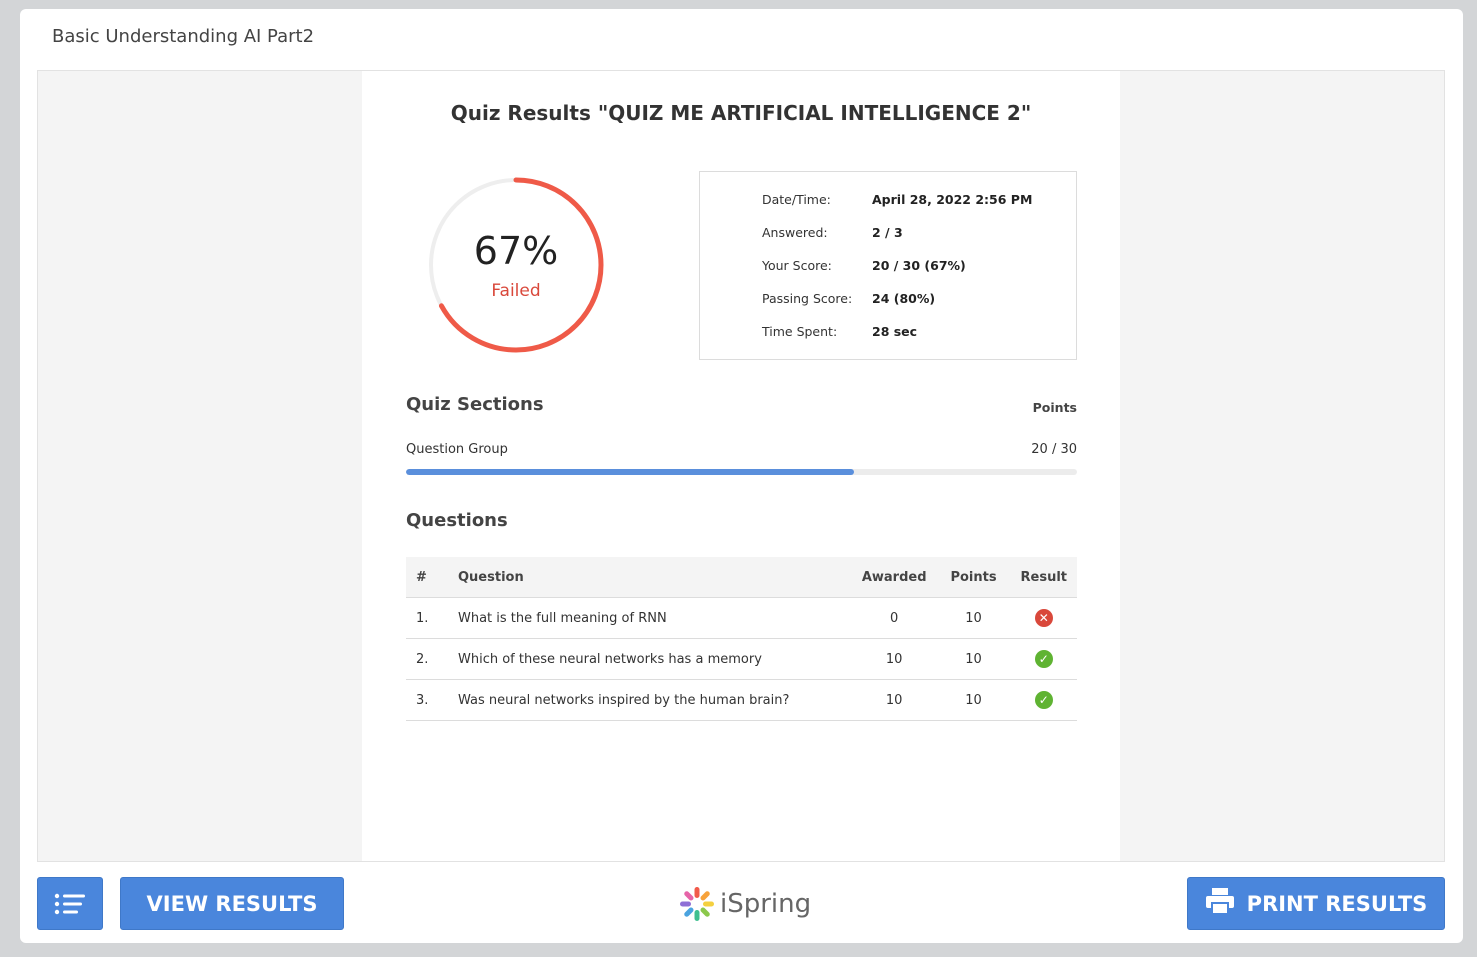  Describe the element at coordinates (650, 577) in the screenshot. I see `col-question: Question` at that location.